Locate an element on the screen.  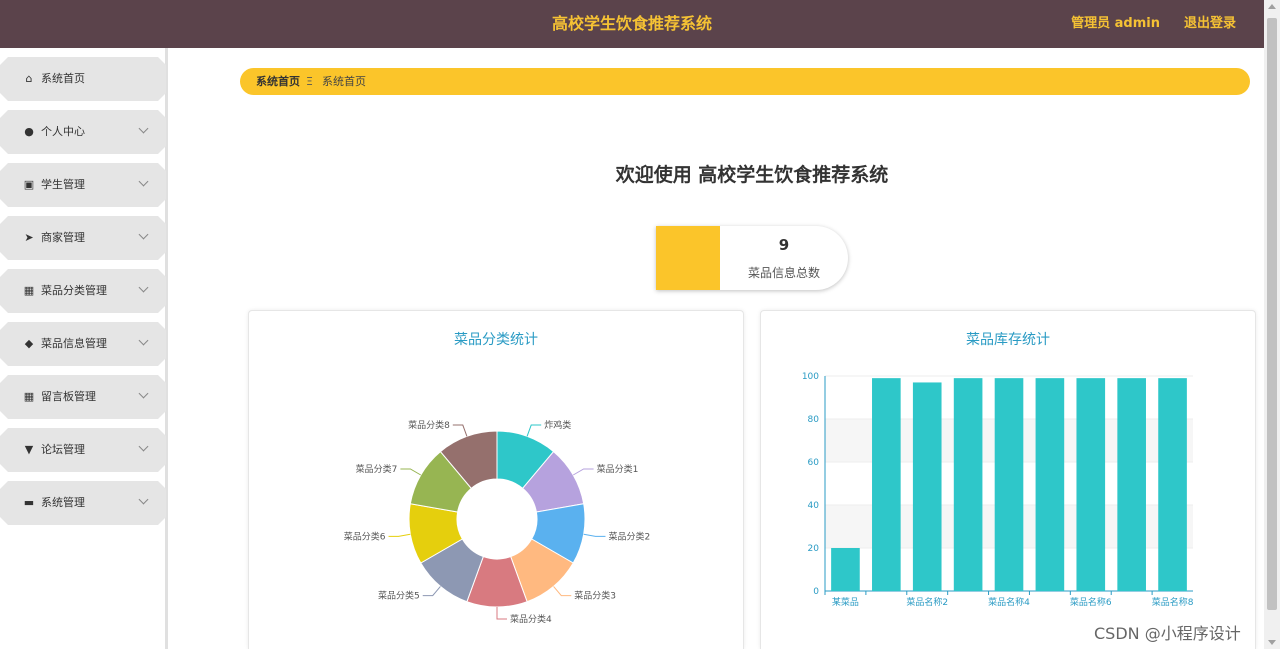
y-tick-label: 100 is located at coordinates (810, 377).